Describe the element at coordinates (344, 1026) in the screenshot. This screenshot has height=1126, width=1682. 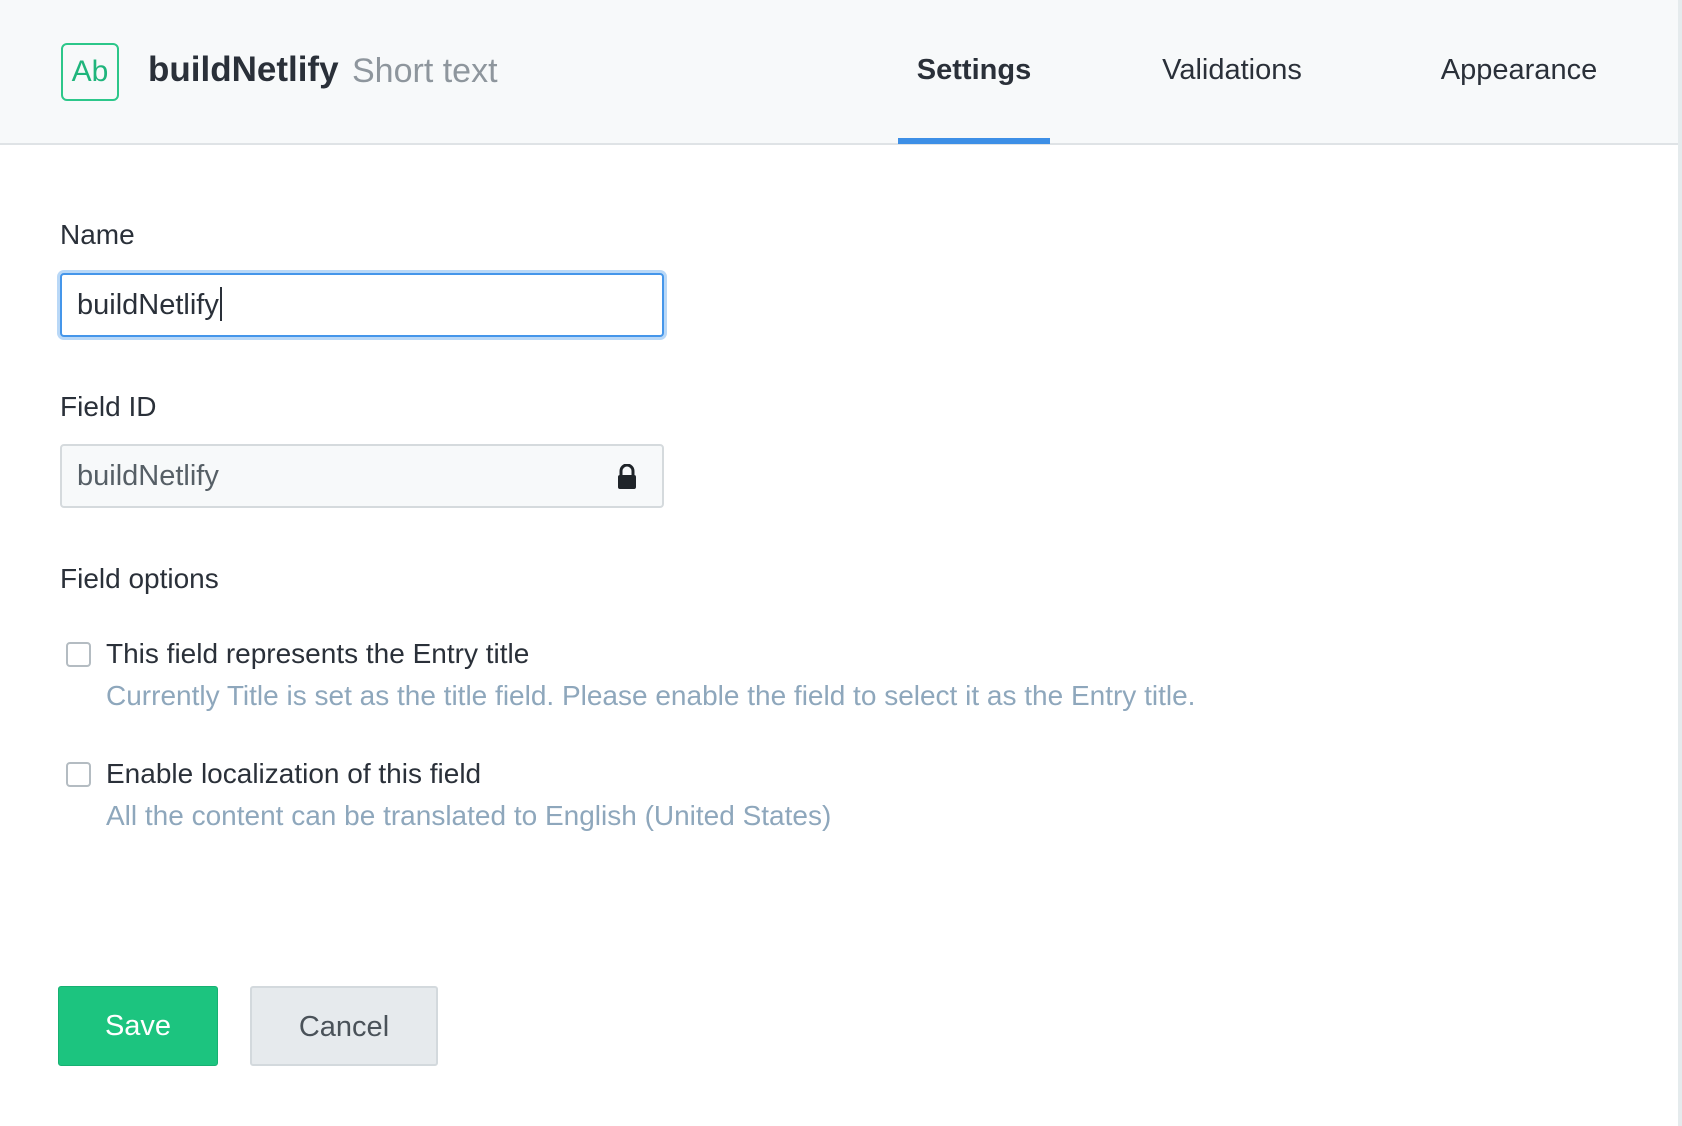
I see `cancel-button: Cancel` at that location.